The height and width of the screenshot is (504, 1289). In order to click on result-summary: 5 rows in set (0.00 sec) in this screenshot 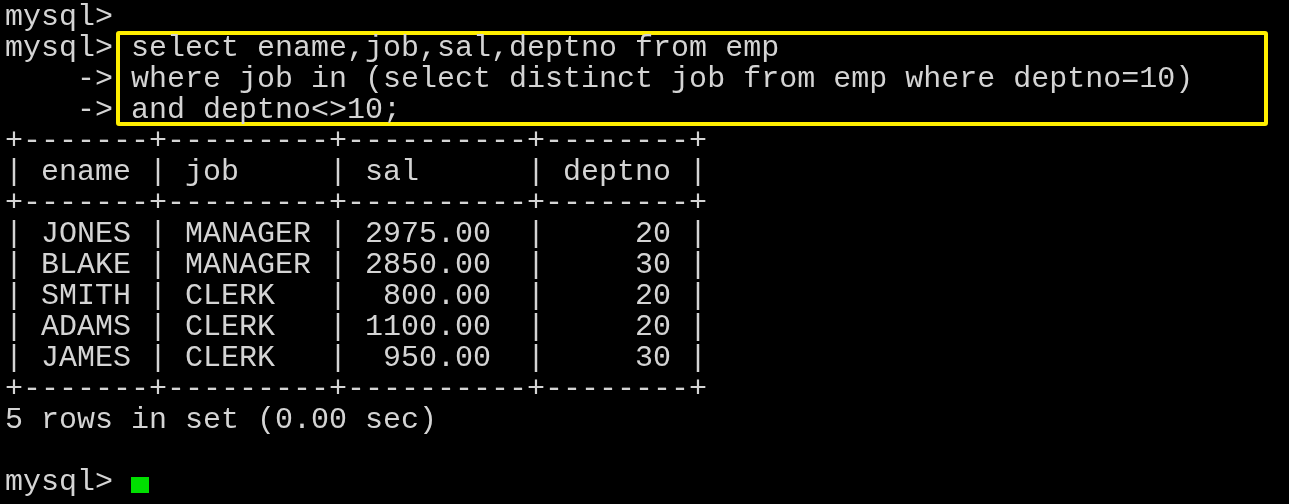, I will do `click(221, 420)`.